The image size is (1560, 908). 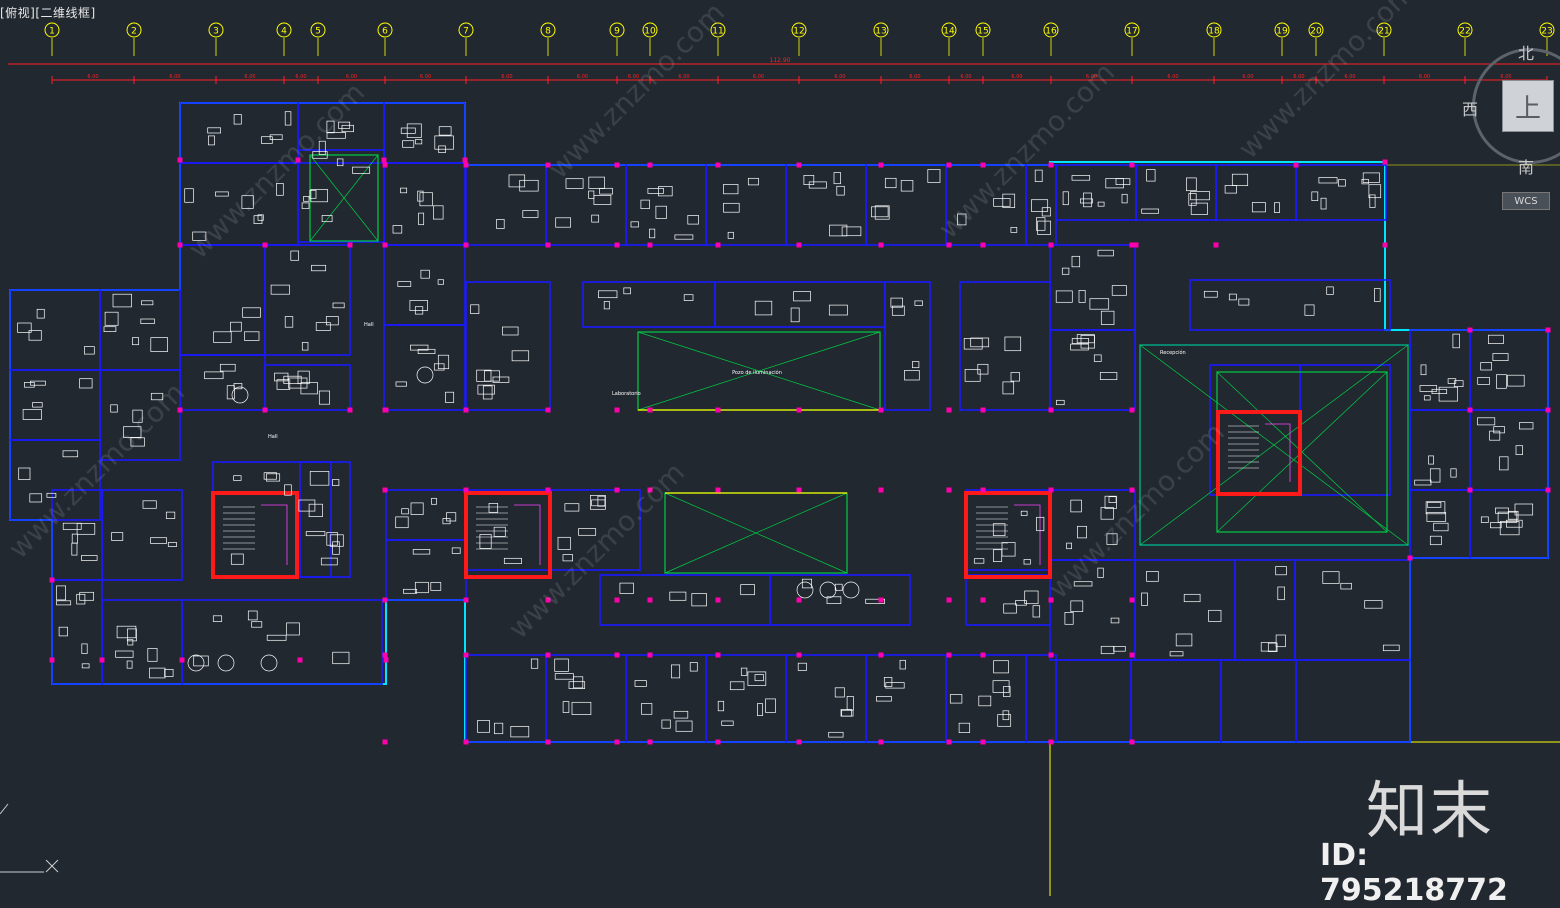 I want to click on grid-axis-label: 8, so click(x=548, y=32).